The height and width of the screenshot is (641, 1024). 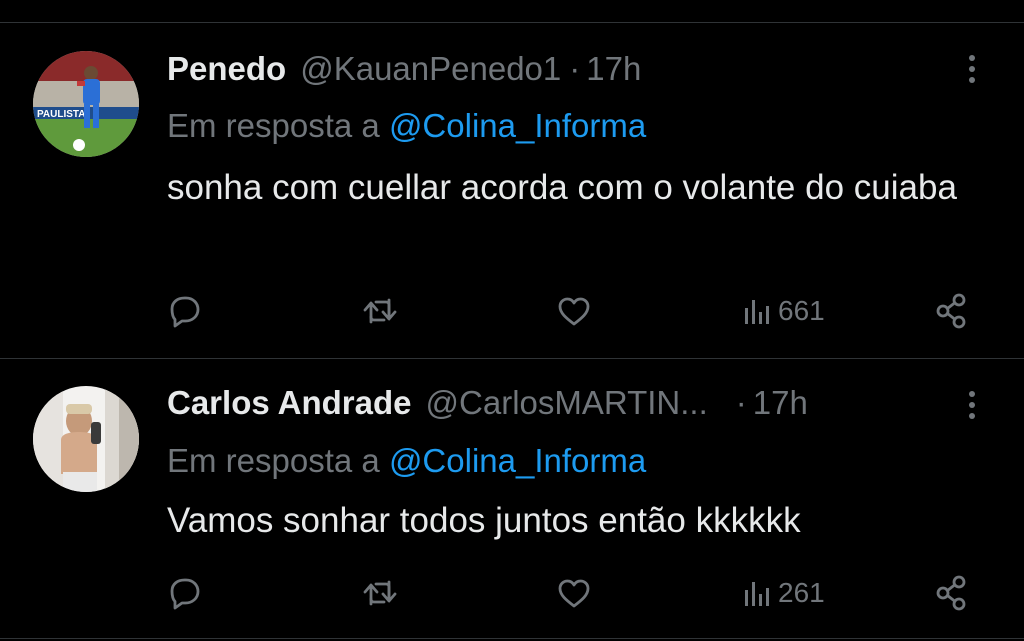 I want to click on tweet-header: Carlos Andrade @CarlosMARTIN... · 17h, so click(x=575, y=403).